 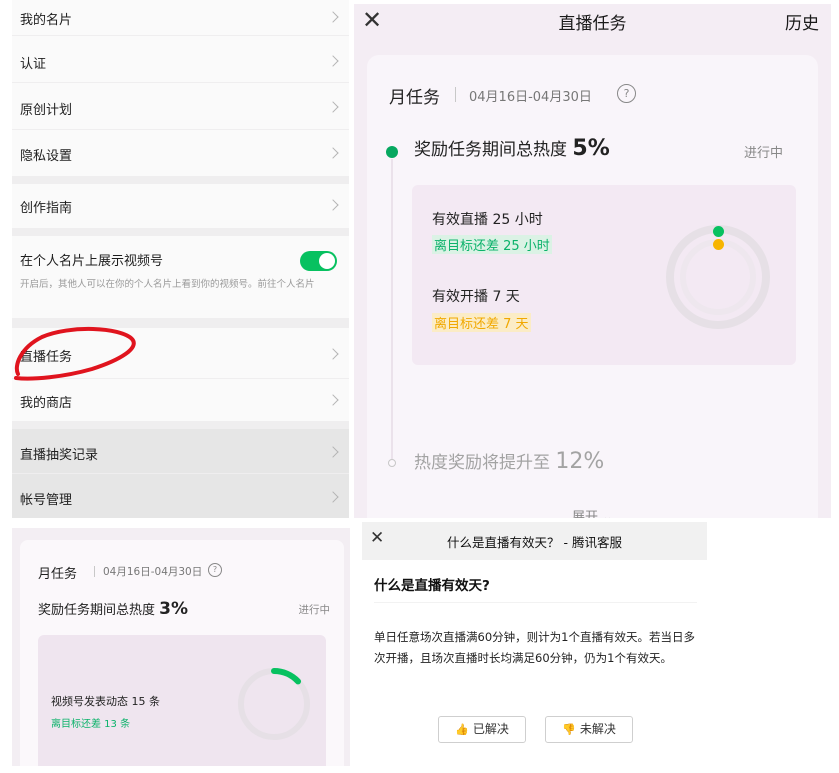 What do you see at coordinates (327, 261) in the screenshot?
I see `toggle-knob` at bounding box center [327, 261].